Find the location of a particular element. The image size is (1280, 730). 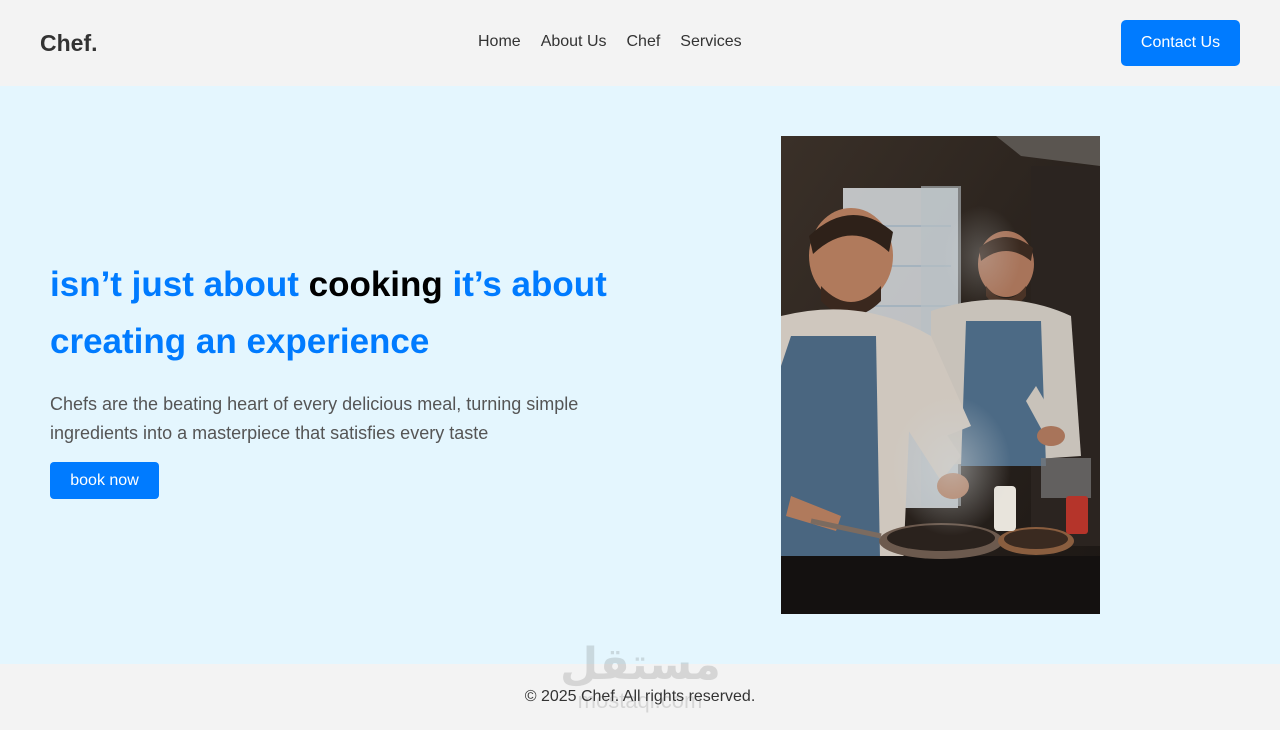

book-now-button: book now is located at coordinates (104, 480).